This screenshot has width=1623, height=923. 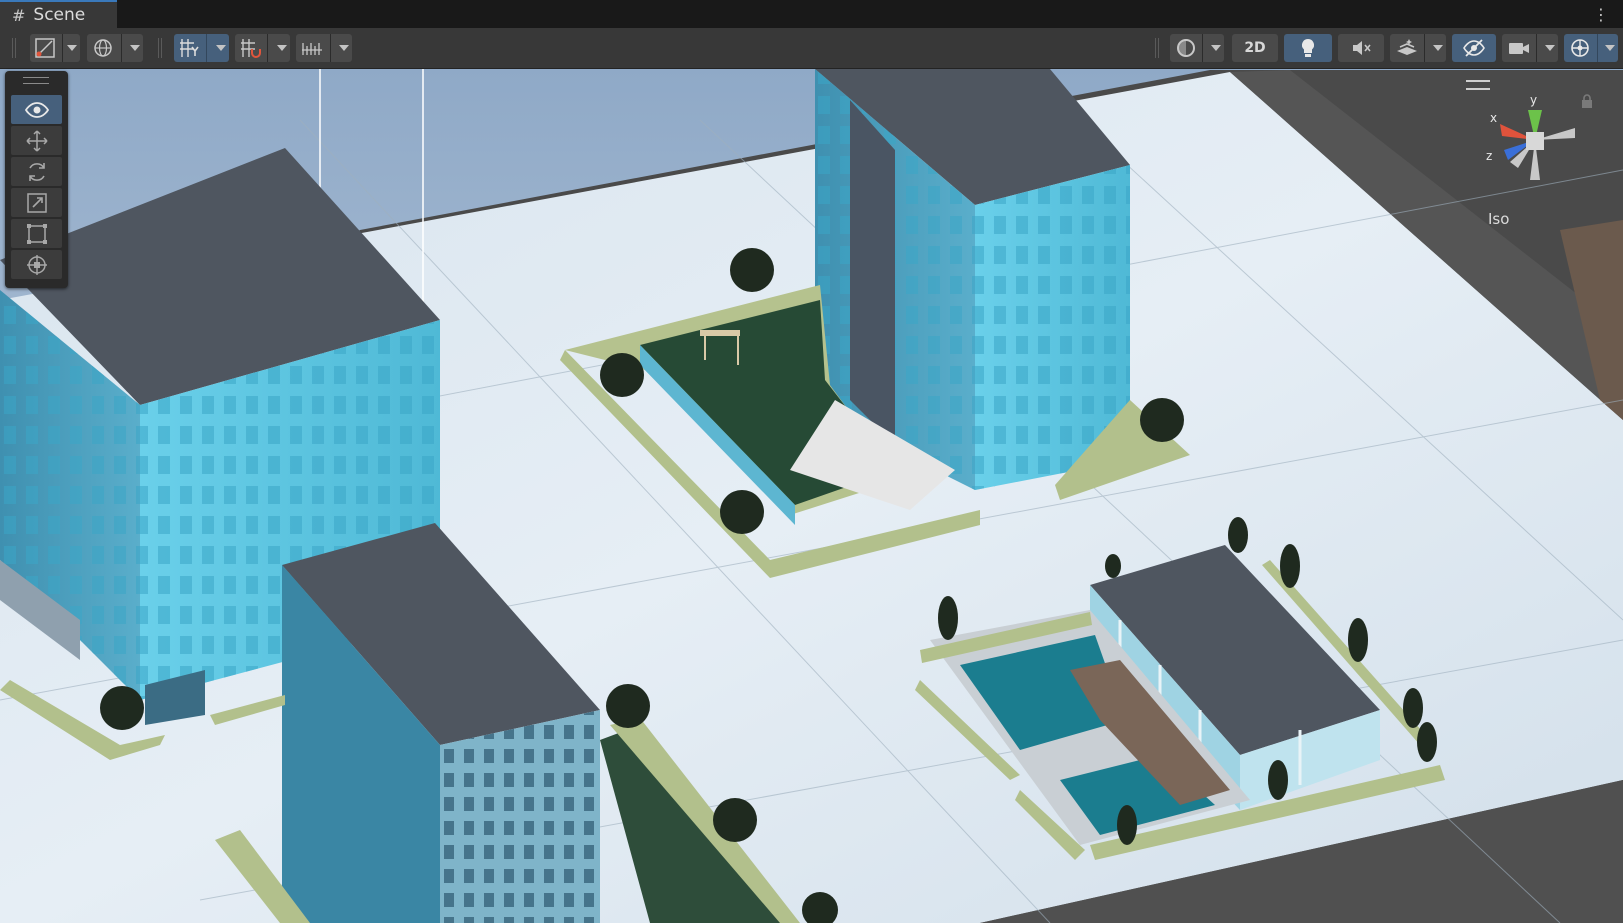 I want to click on more-menu-icon: ⋮, so click(x=1601, y=14).